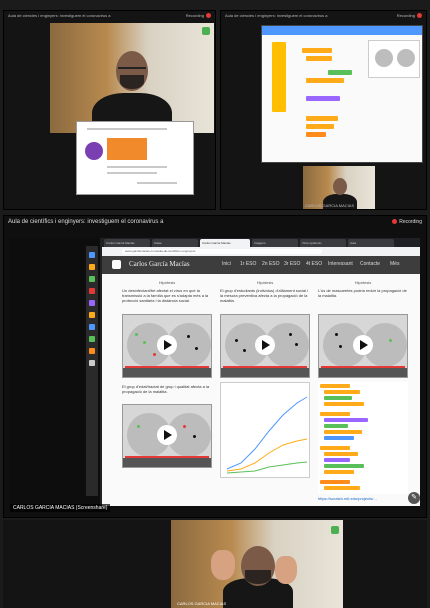  What do you see at coordinates (127, 129) in the screenshot?
I see `slide-heading-line` at bounding box center [127, 129].